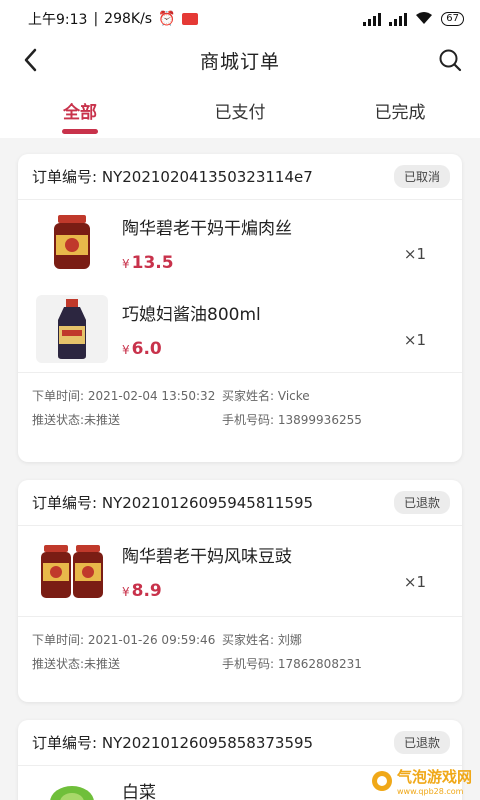 The image size is (480, 800). I want to click on product-name: 巧媳妇酱油800ml, so click(191, 314).